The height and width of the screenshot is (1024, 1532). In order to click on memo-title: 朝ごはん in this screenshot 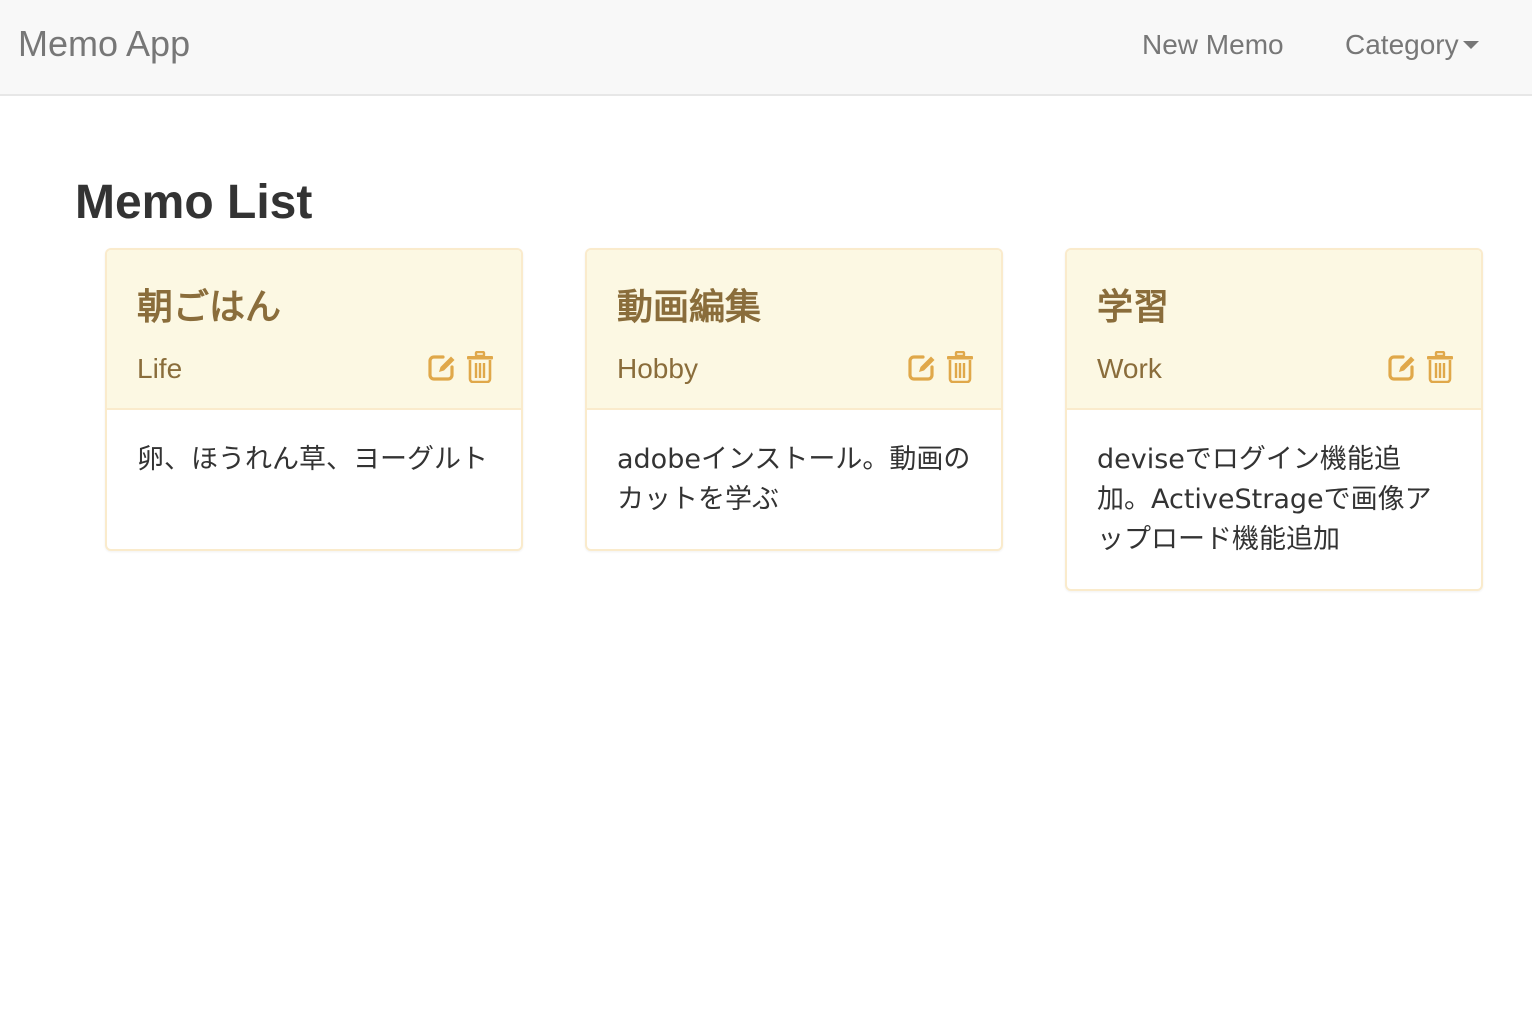, I will do `click(209, 307)`.